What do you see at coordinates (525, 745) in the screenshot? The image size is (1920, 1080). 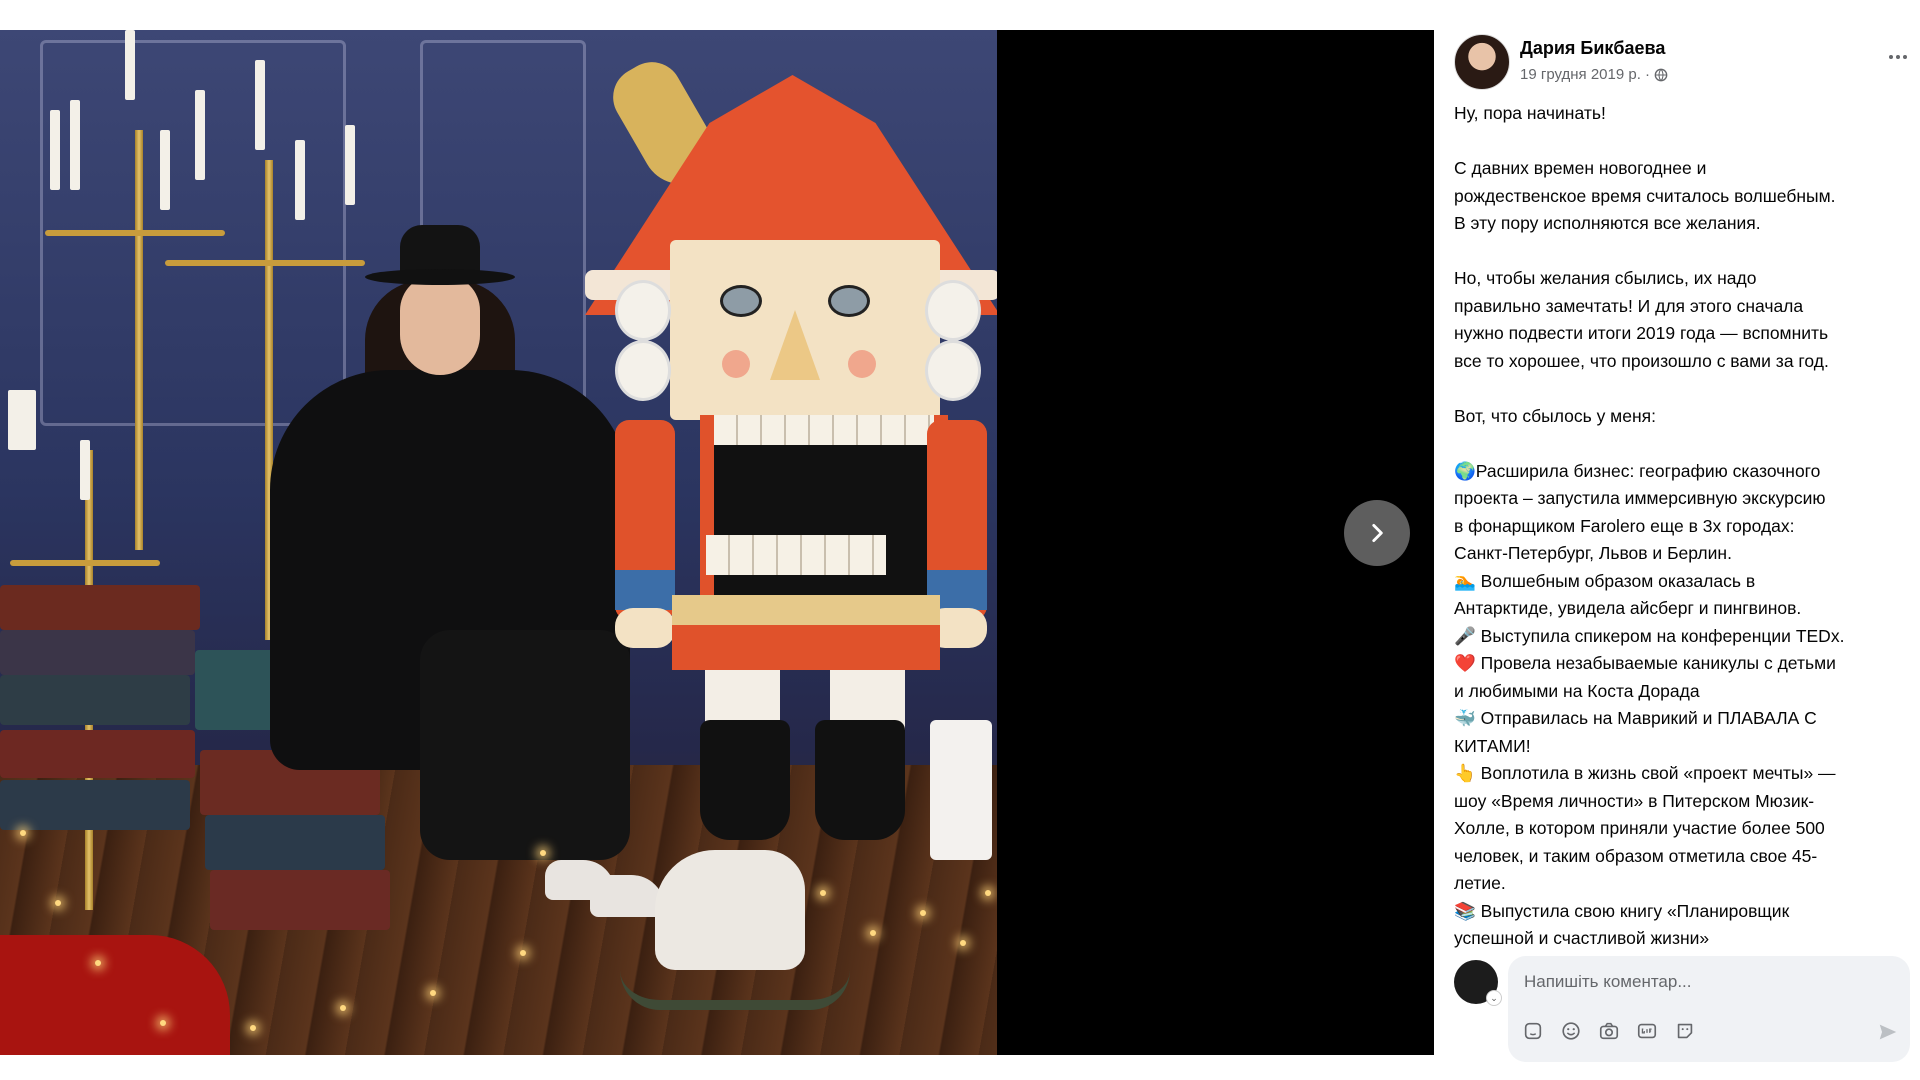 I see `person-legs` at bounding box center [525, 745].